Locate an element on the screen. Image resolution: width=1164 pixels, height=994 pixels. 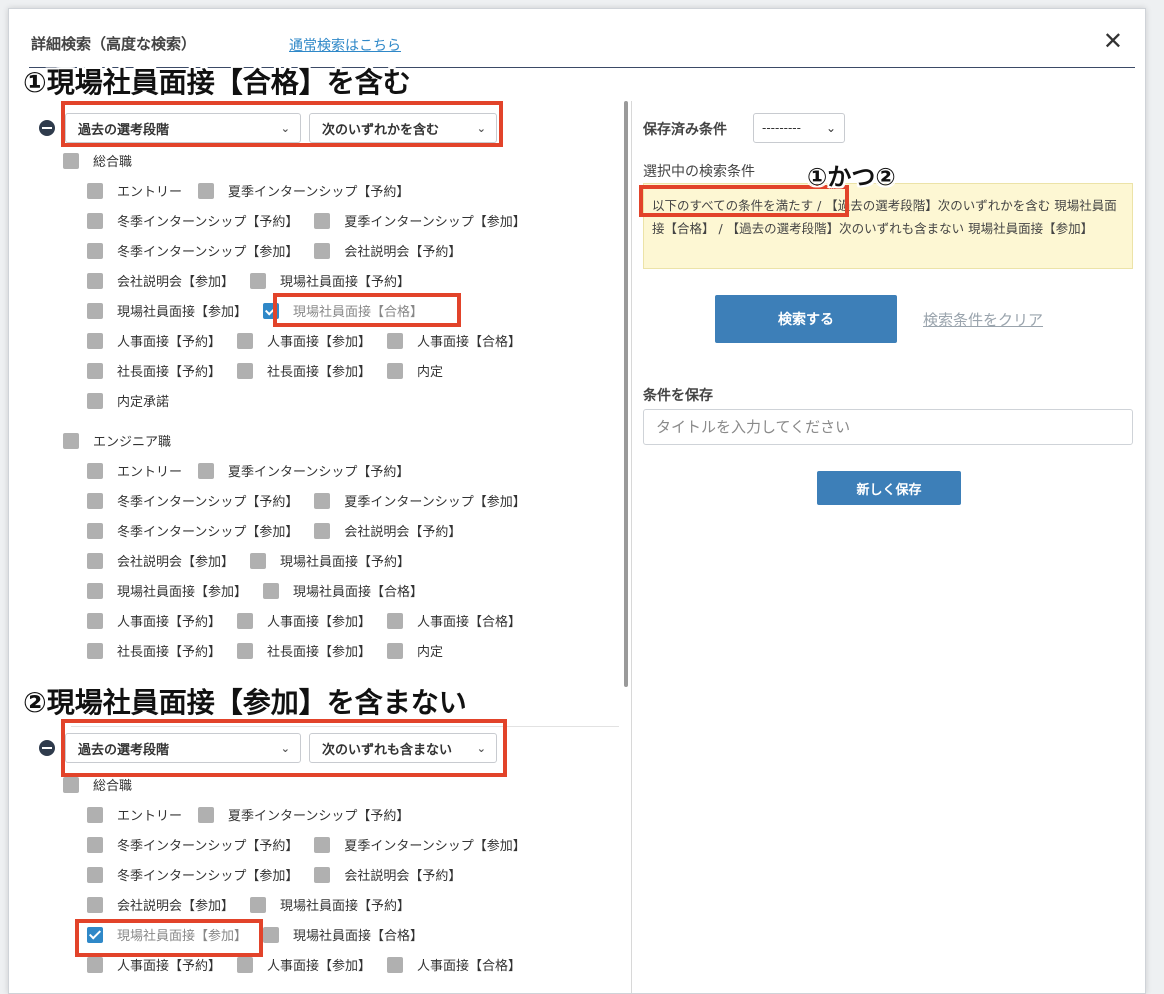
saved-conditions-select: --------- ⌄ is located at coordinates (799, 128).